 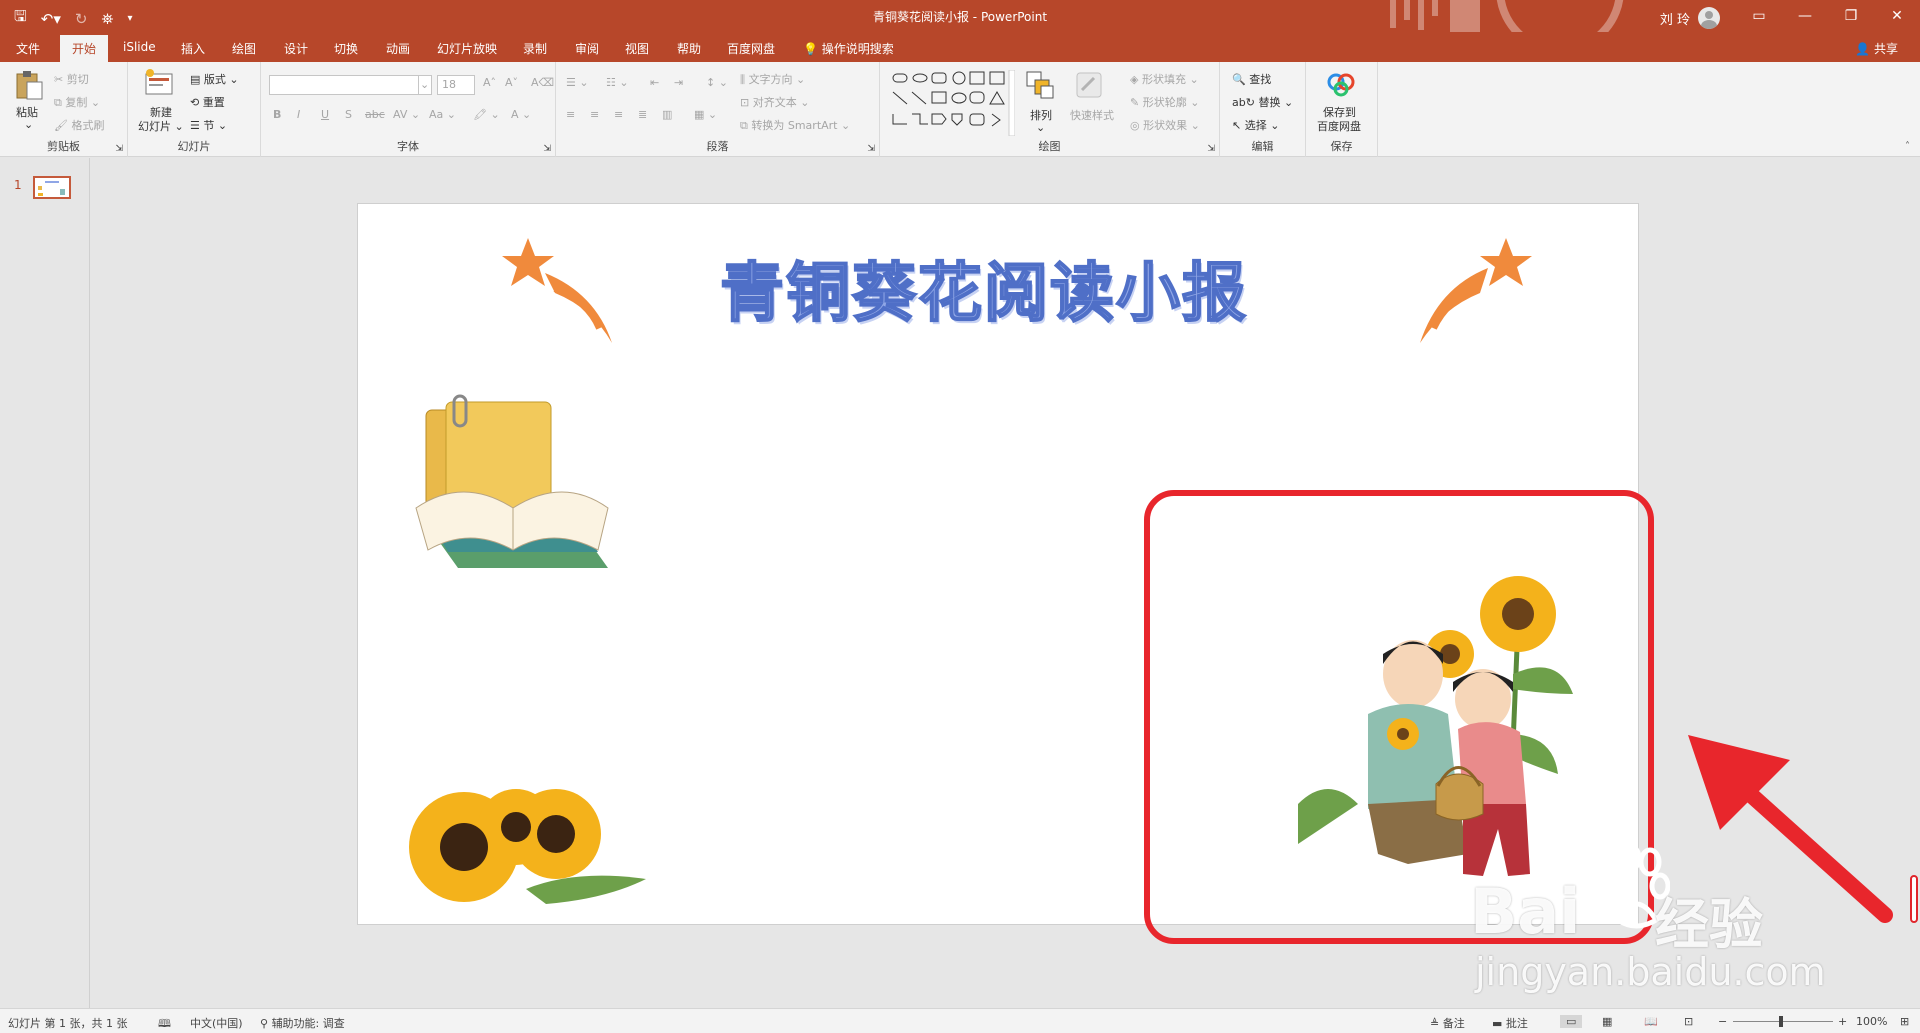 I want to click on select-button: ↖ 选择 ⌄, so click(x=1255, y=125).